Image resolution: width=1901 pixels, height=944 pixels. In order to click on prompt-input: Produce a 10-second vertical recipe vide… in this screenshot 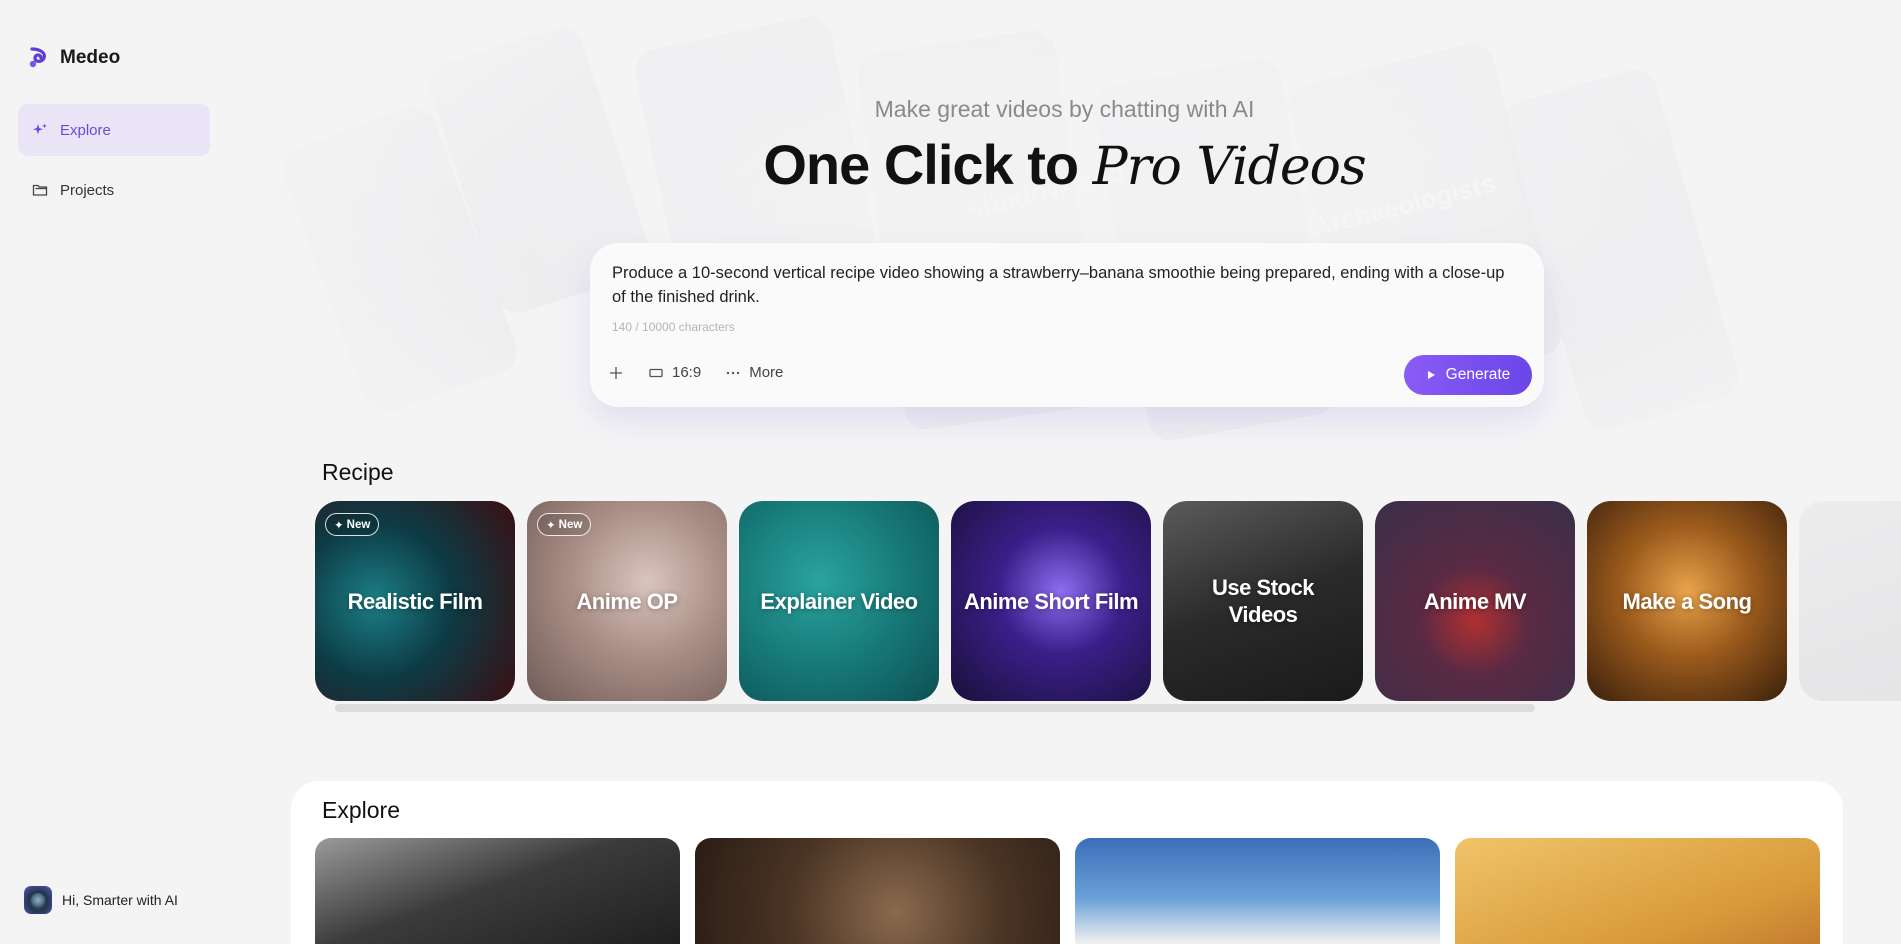, I will do `click(1062, 285)`.